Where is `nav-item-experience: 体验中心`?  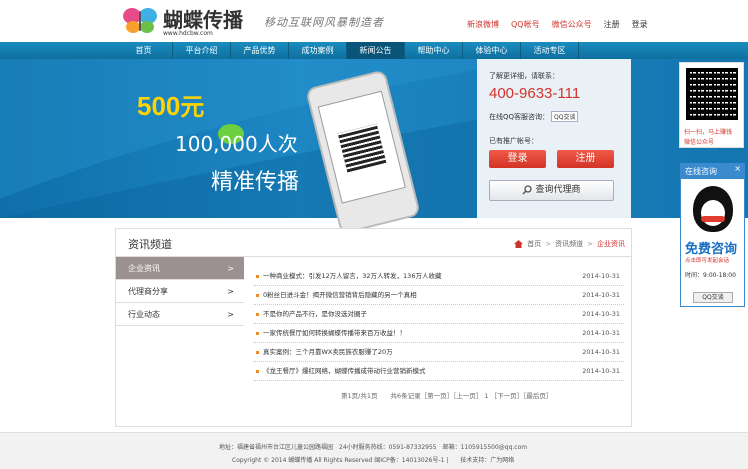
nav-item-experience: 体验中心 is located at coordinates (492, 50).